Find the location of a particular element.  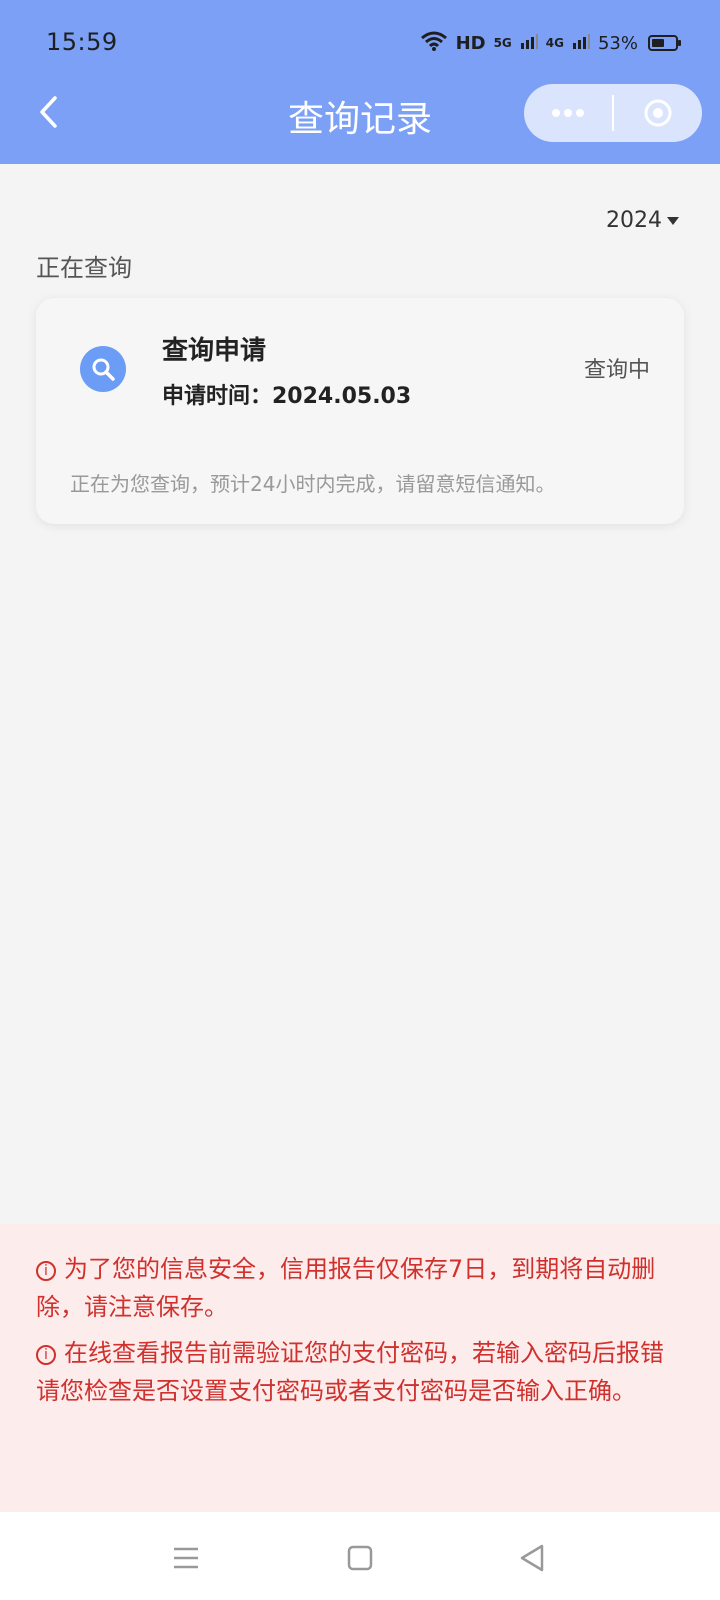

menu-icon is located at coordinates (186, 1558).